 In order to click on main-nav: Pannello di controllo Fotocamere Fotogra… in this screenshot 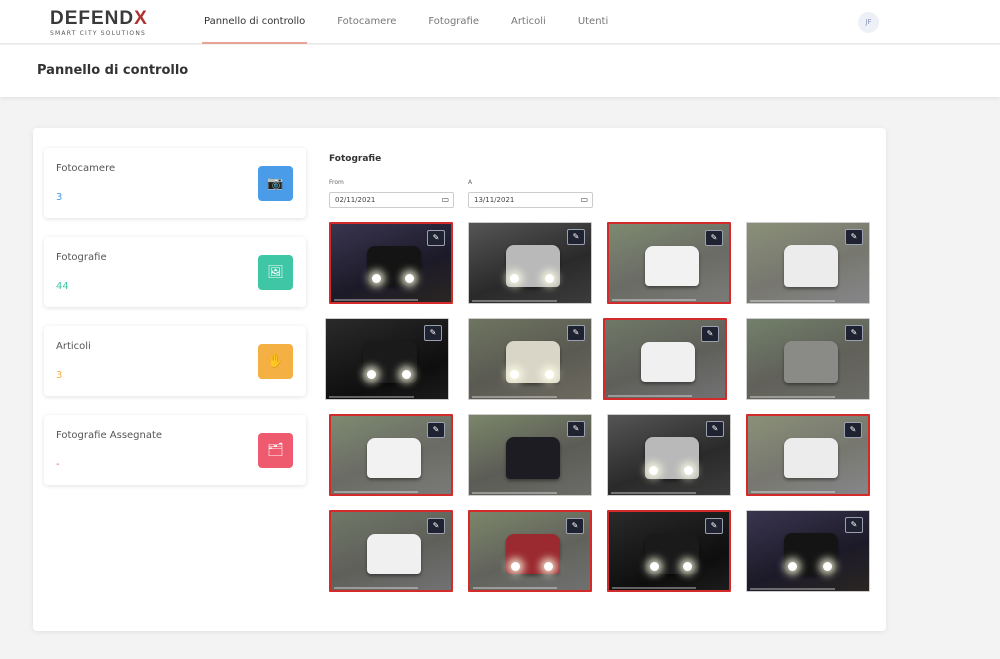, I will do `click(406, 22)`.